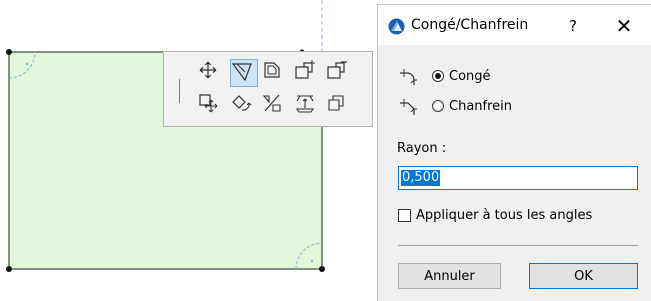 Image resolution: width=651 pixels, height=301 pixels. What do you see at coordinates (438, 76) in the screenshot?
I see `fillet-radio` at bounding box center [438, 76].